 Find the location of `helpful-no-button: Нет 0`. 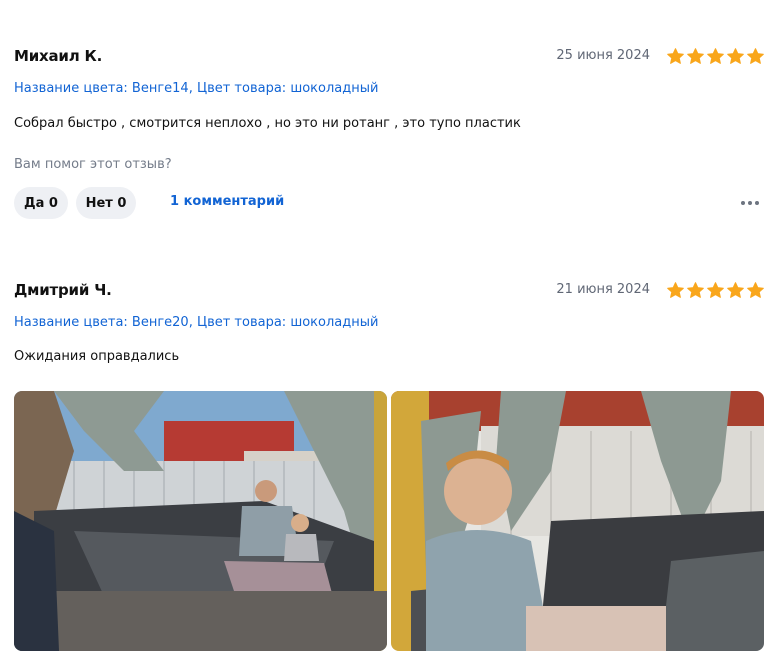

helpful-no-button: Нет 0 is located at coordinates (106, 203).